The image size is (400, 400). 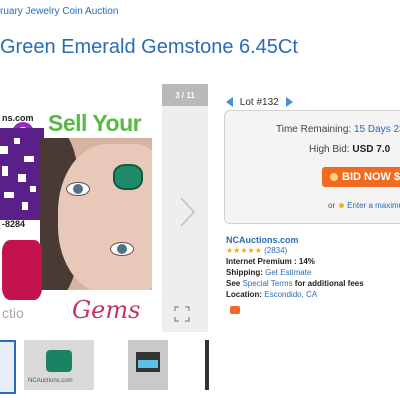 What do you see at coordinates (187, 212) in the screenshot?
I see `next-image-icon` at bounding box center [187, 212].